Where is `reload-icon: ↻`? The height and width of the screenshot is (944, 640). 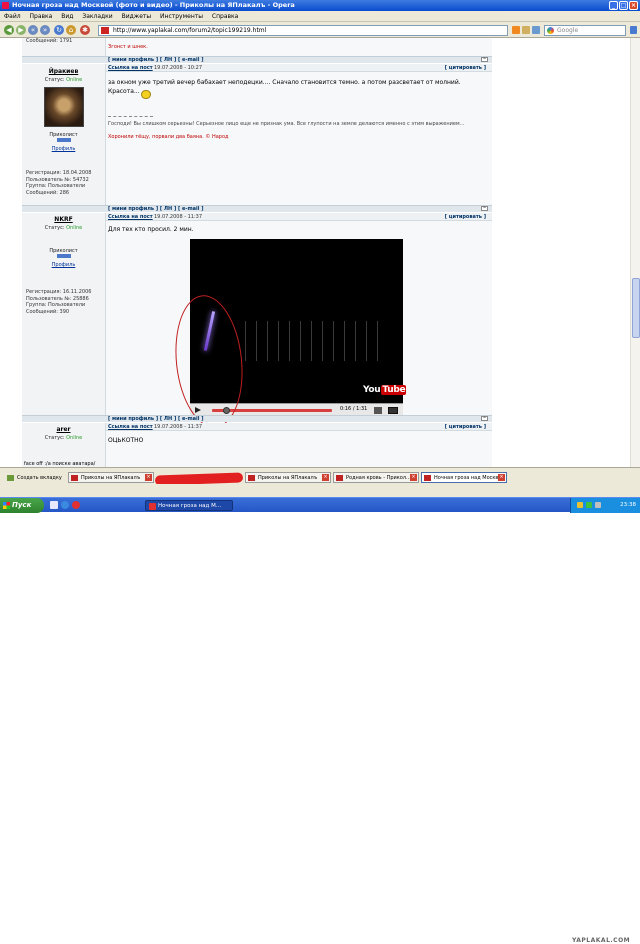 reload-icon: ↻ is located at coordinates (59, 30).